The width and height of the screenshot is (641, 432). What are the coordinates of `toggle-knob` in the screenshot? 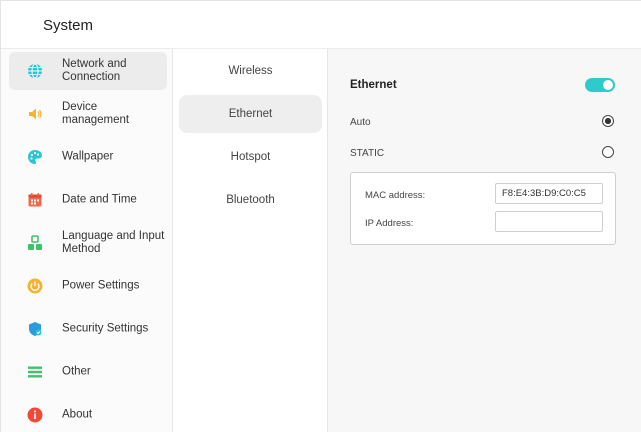 It's located at (608, 85).